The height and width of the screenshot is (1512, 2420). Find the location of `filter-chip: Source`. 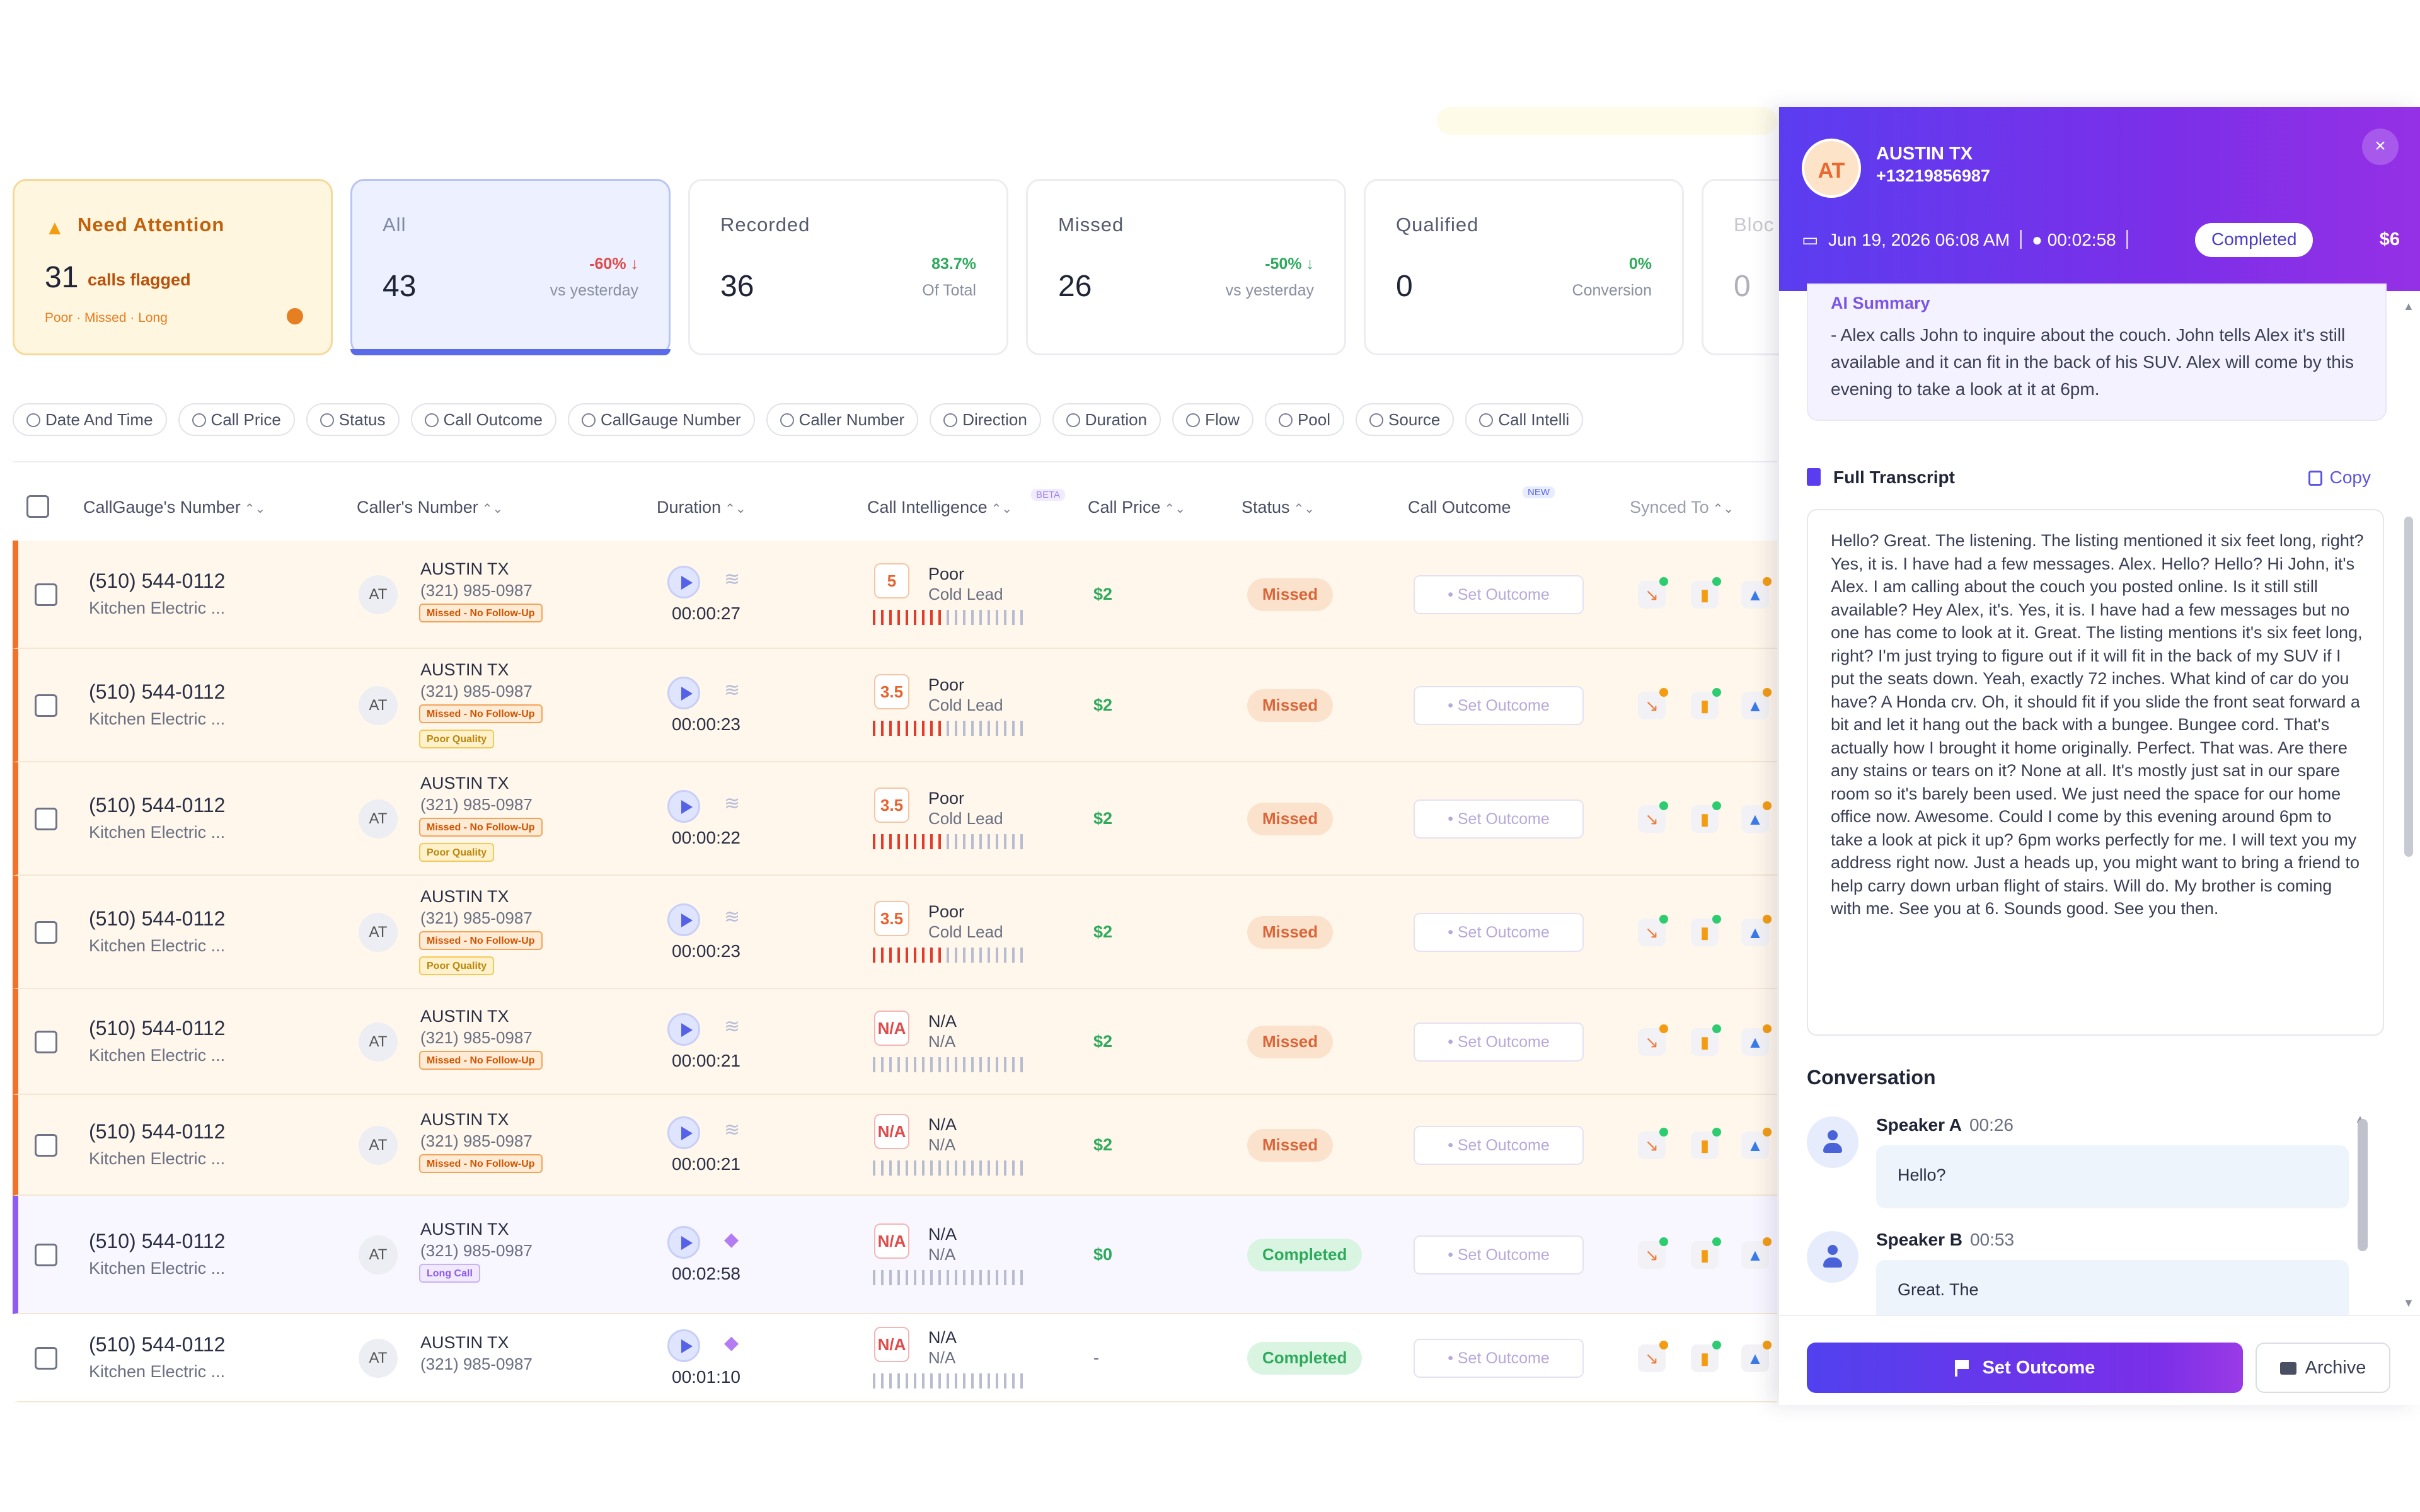

filter-chip: Source is located at coordinates (1405, 419).